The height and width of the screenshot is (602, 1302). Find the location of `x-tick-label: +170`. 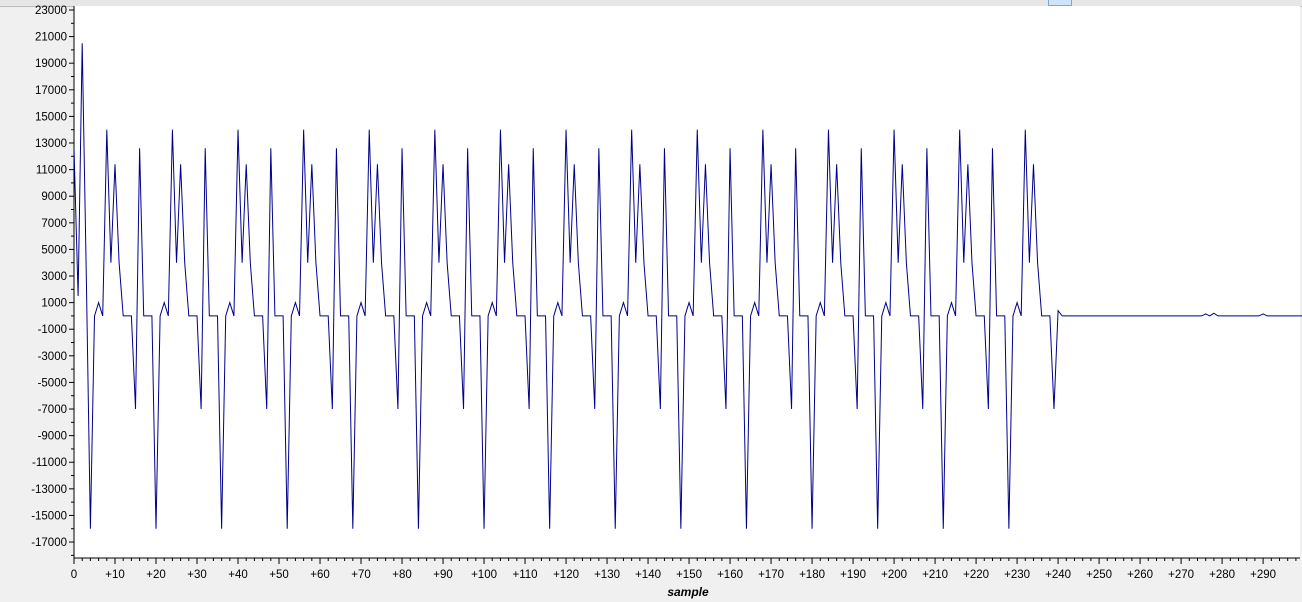

x-tick-label: +170 is located at coordinates (771, 575).